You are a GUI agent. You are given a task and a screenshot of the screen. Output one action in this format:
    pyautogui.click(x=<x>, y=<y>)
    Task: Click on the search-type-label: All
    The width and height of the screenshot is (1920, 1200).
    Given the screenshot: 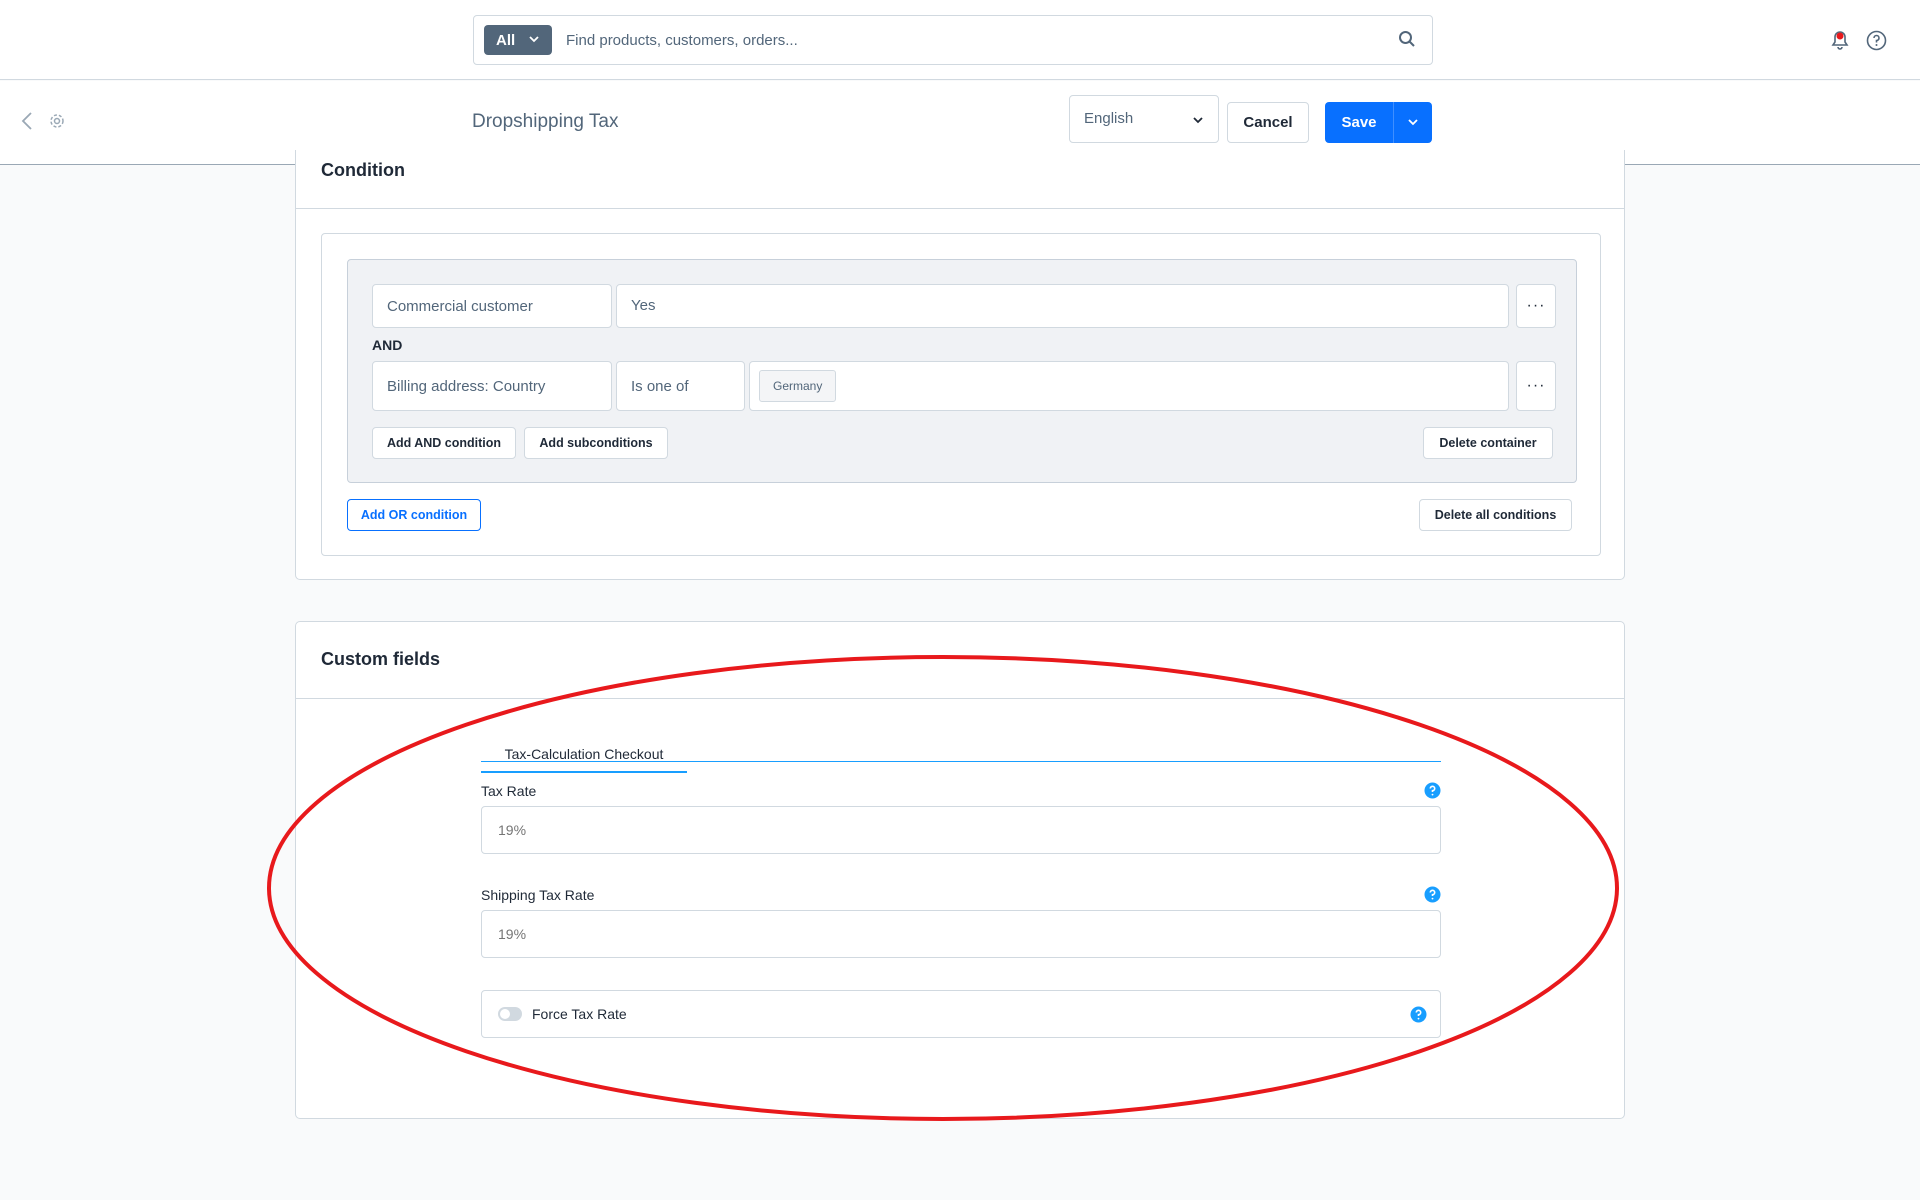 What is the action you would take?
    pyautogui.click(x=506, y=40)
    